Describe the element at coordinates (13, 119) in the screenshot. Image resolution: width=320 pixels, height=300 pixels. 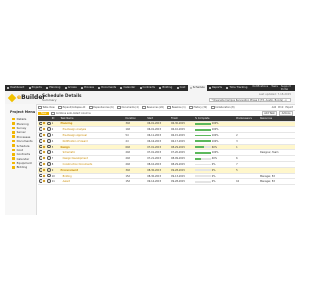
I see `details-icon` at that location.